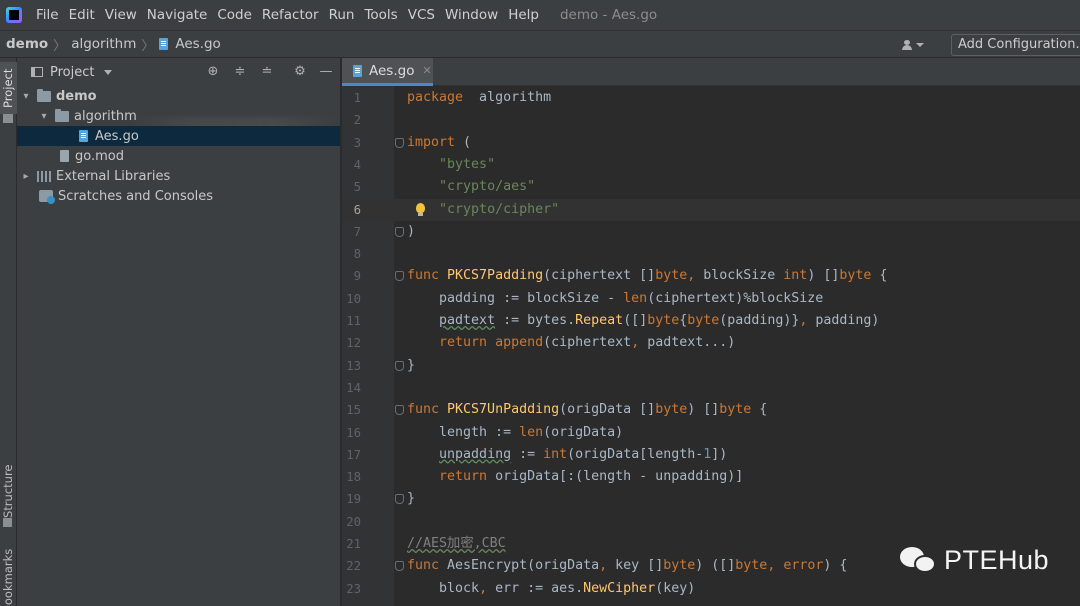 The image size is (1080, 606). I want to click on code-text: unpadding := int(origData[length-1]), so click(583, 454).